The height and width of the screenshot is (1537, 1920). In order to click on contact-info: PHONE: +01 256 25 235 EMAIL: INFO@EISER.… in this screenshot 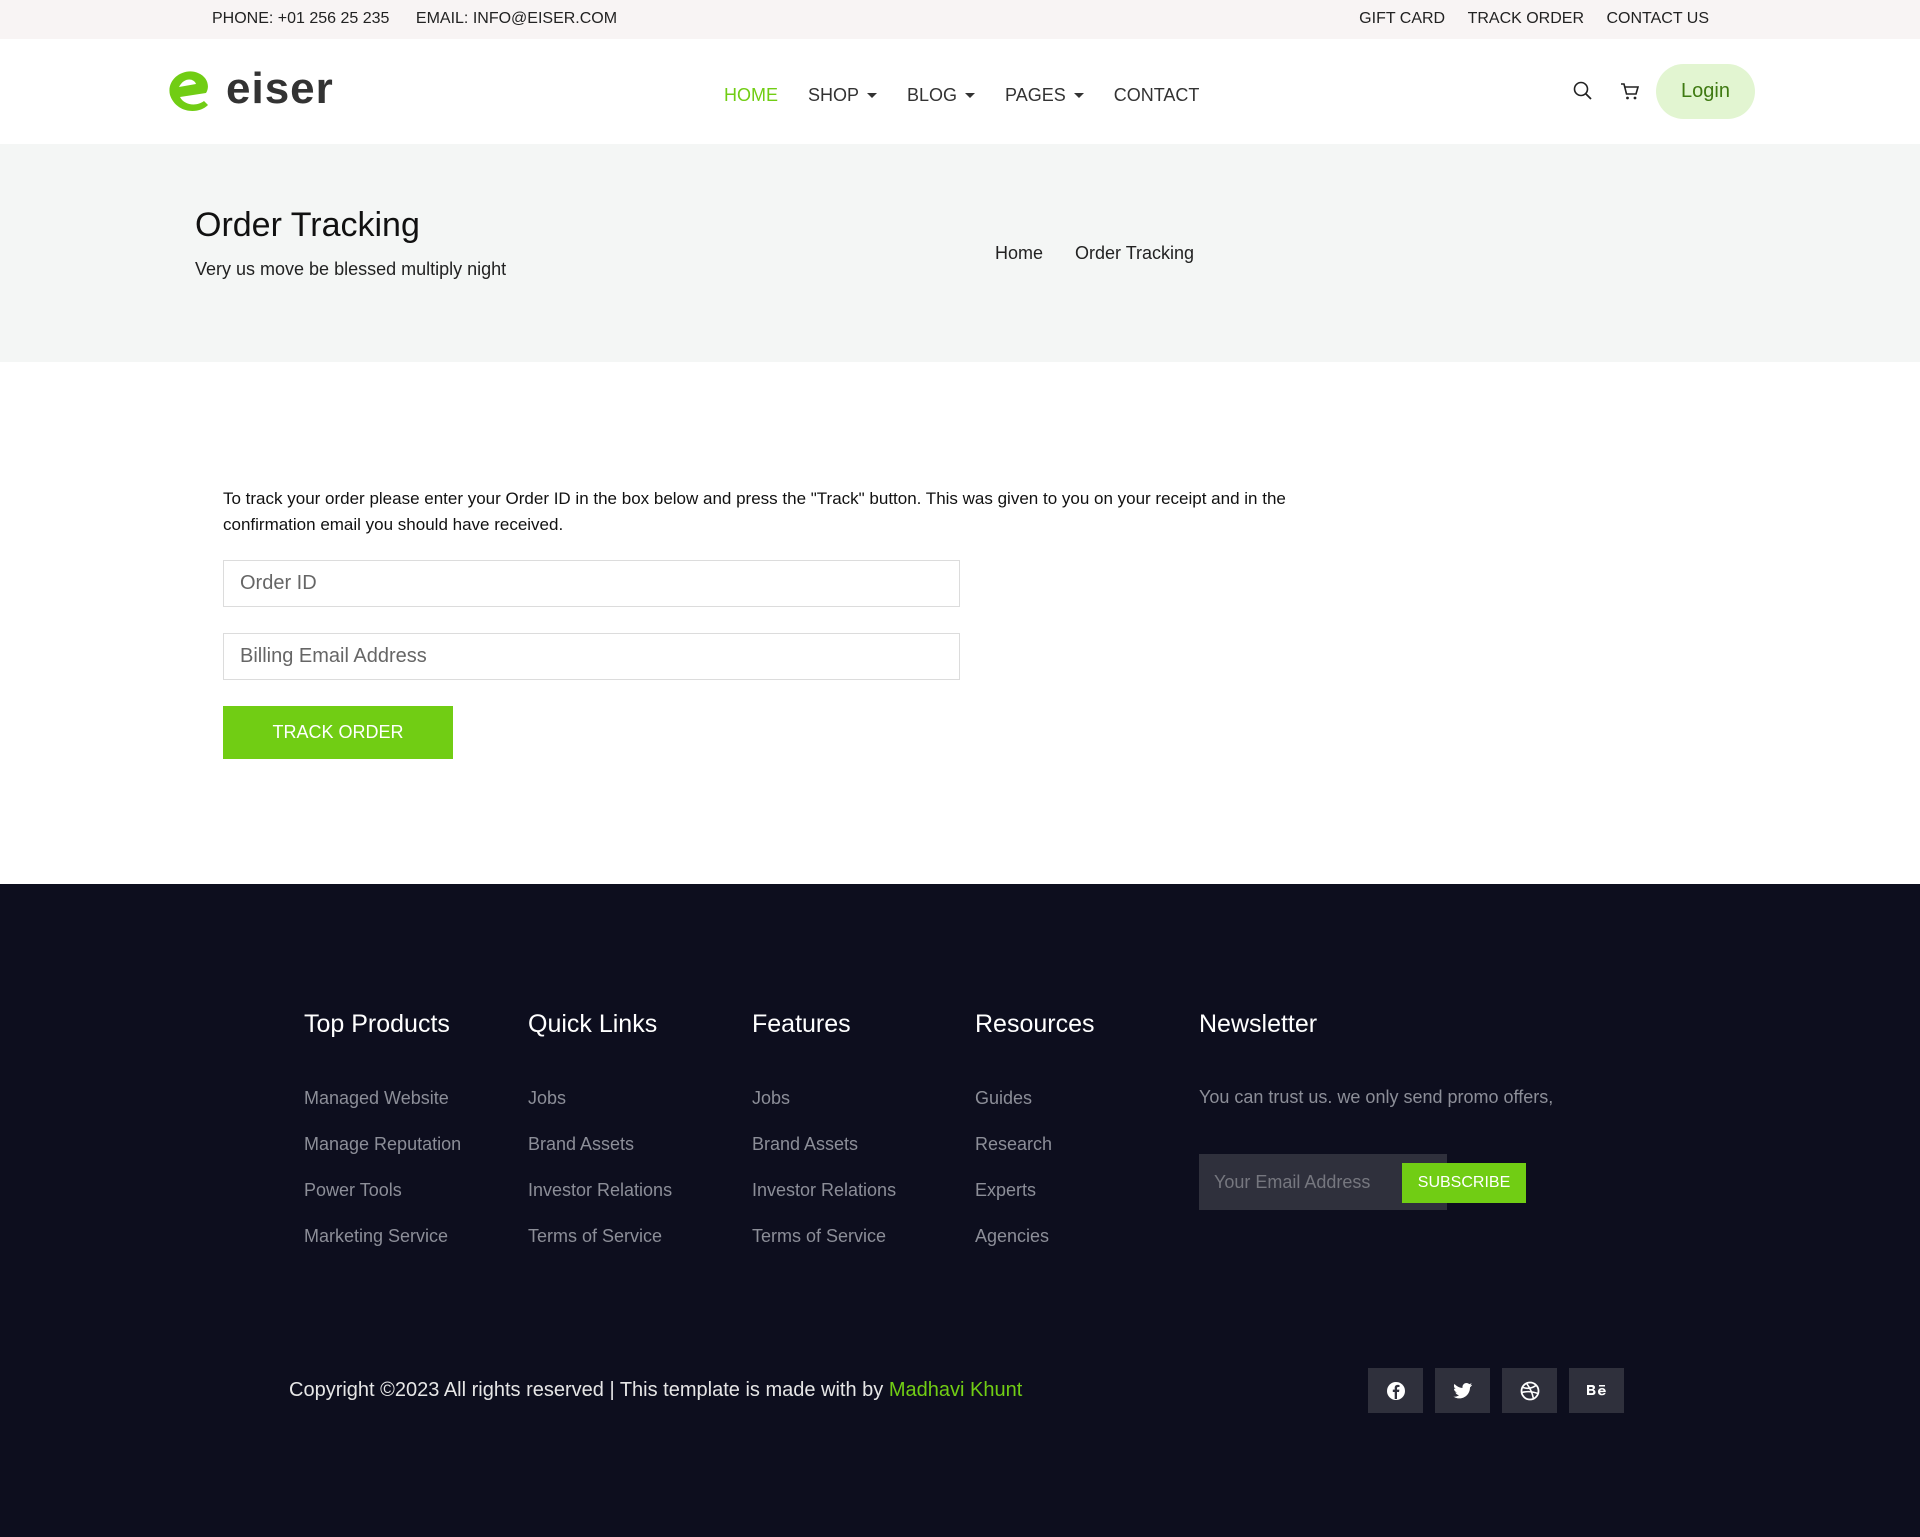, I will do `click(425, 19)`.